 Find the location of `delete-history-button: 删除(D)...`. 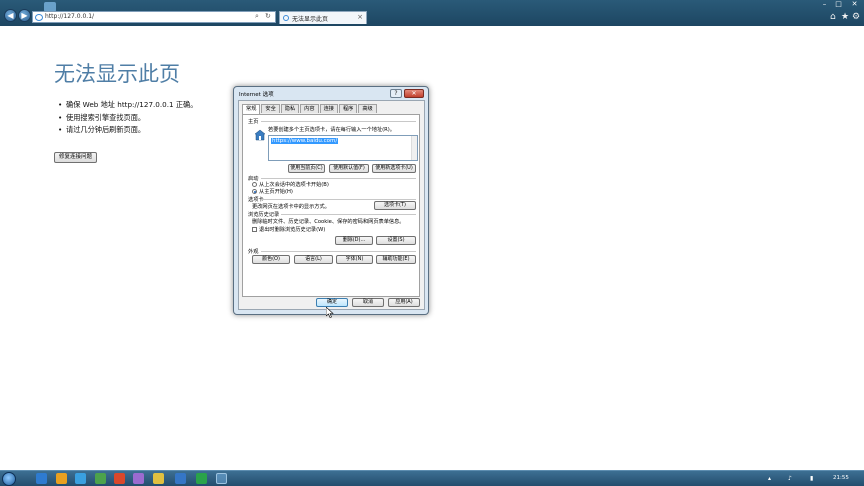

delete-history-button: 删除(D)... is located at coordinates (354, 240).